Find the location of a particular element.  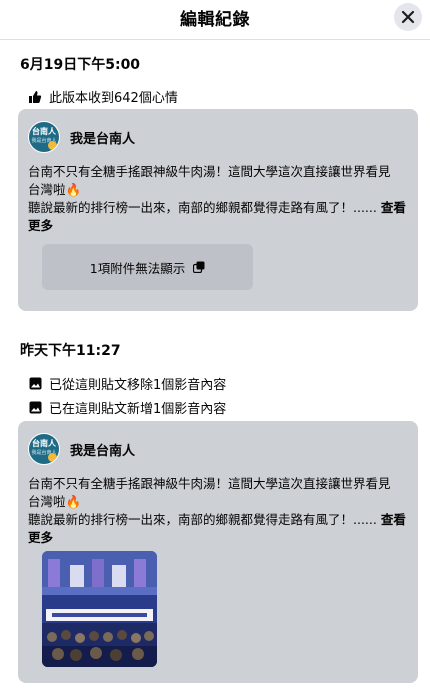

dialog-title: 編輯紀錄 is located at coordinates (215, 20).